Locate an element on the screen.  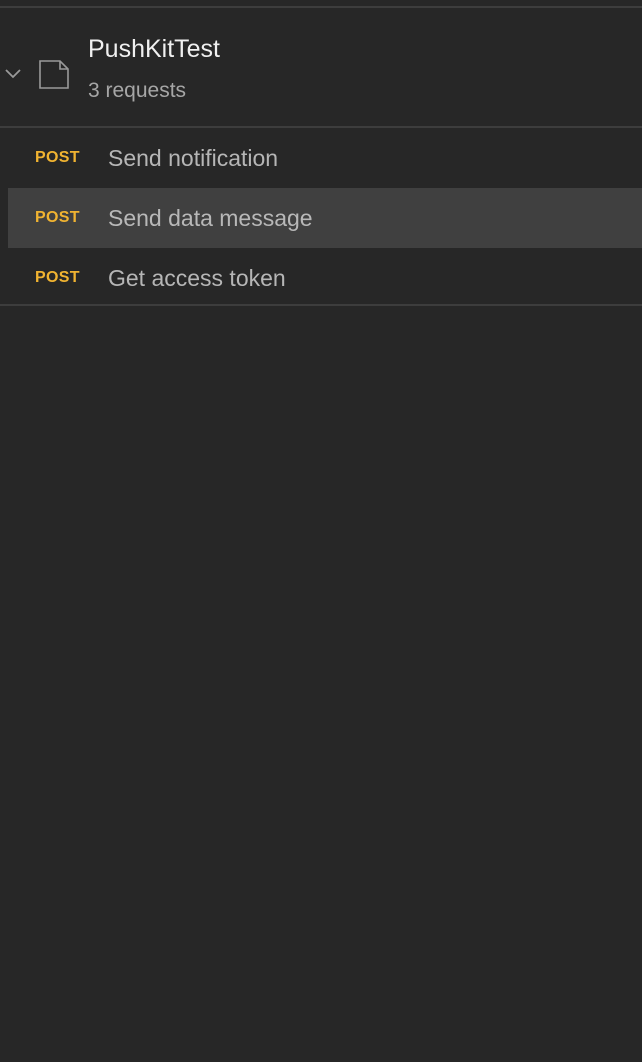
chevron-down-icon is located at coordinates (13, 73).